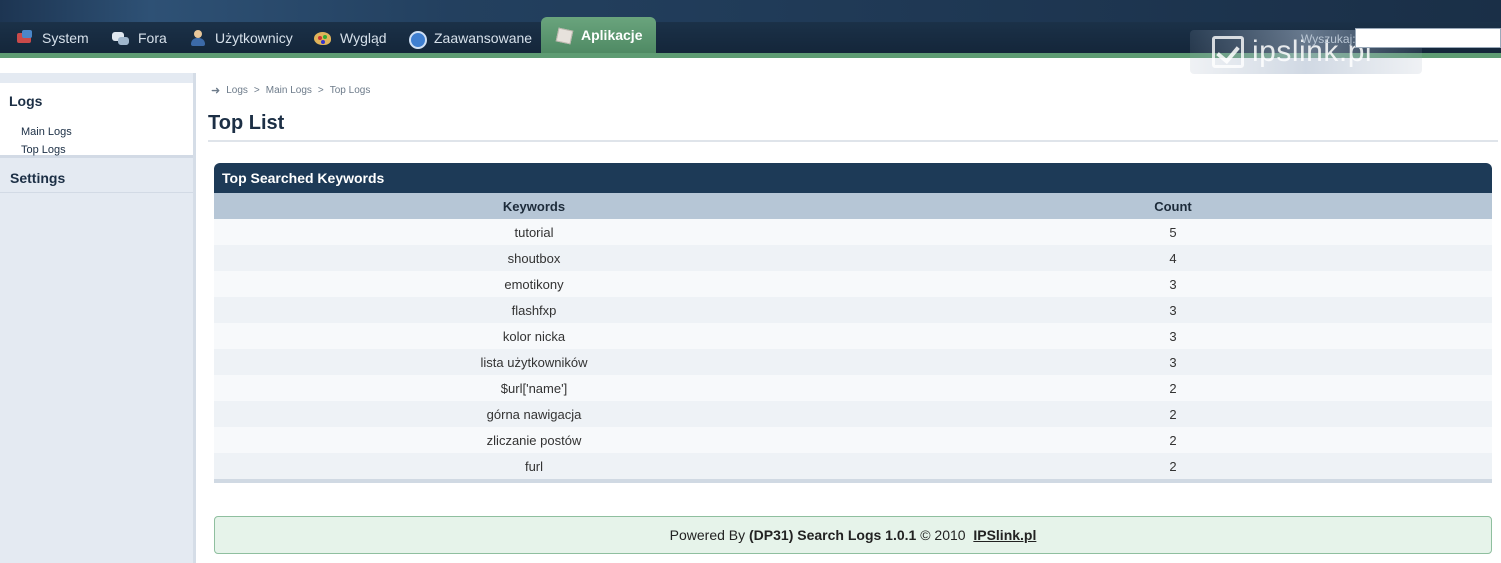  What do you see at coordinates (43, 150) in the screenshot?
I see `sidebar-item-top-logs: Top Logs` at bounding box center [43, 150].